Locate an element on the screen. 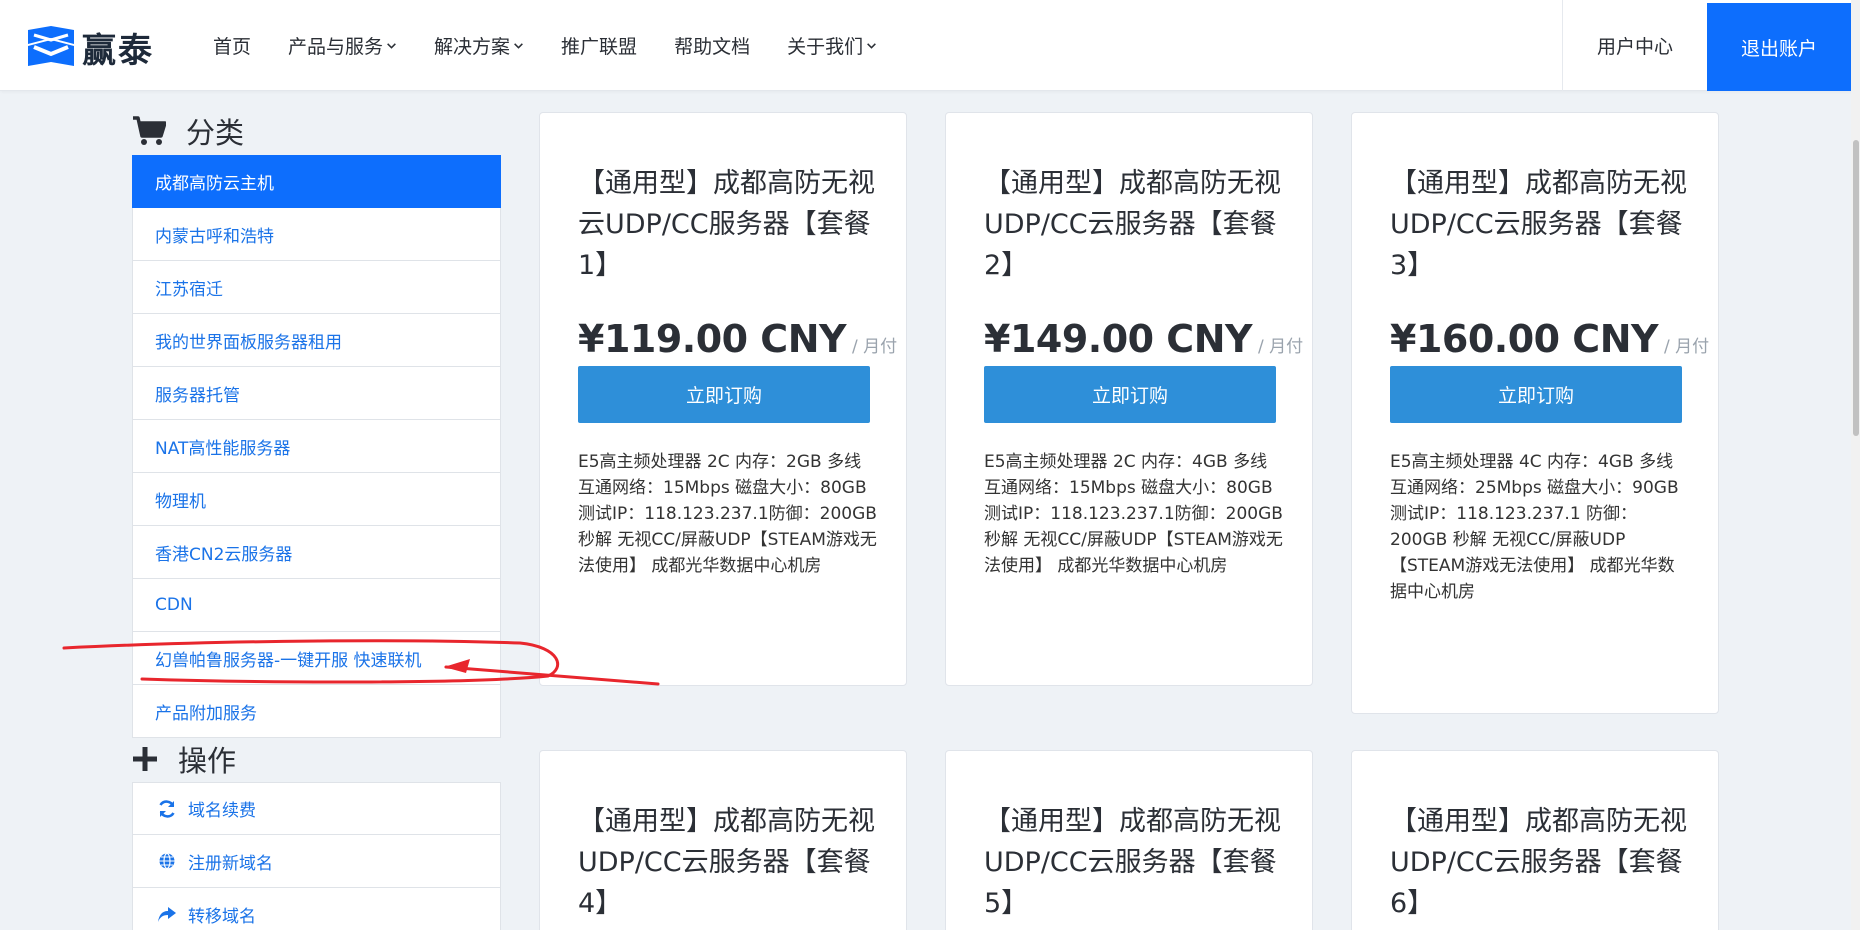  logo-text: 赢泰 is located at coordinates (118, 50).